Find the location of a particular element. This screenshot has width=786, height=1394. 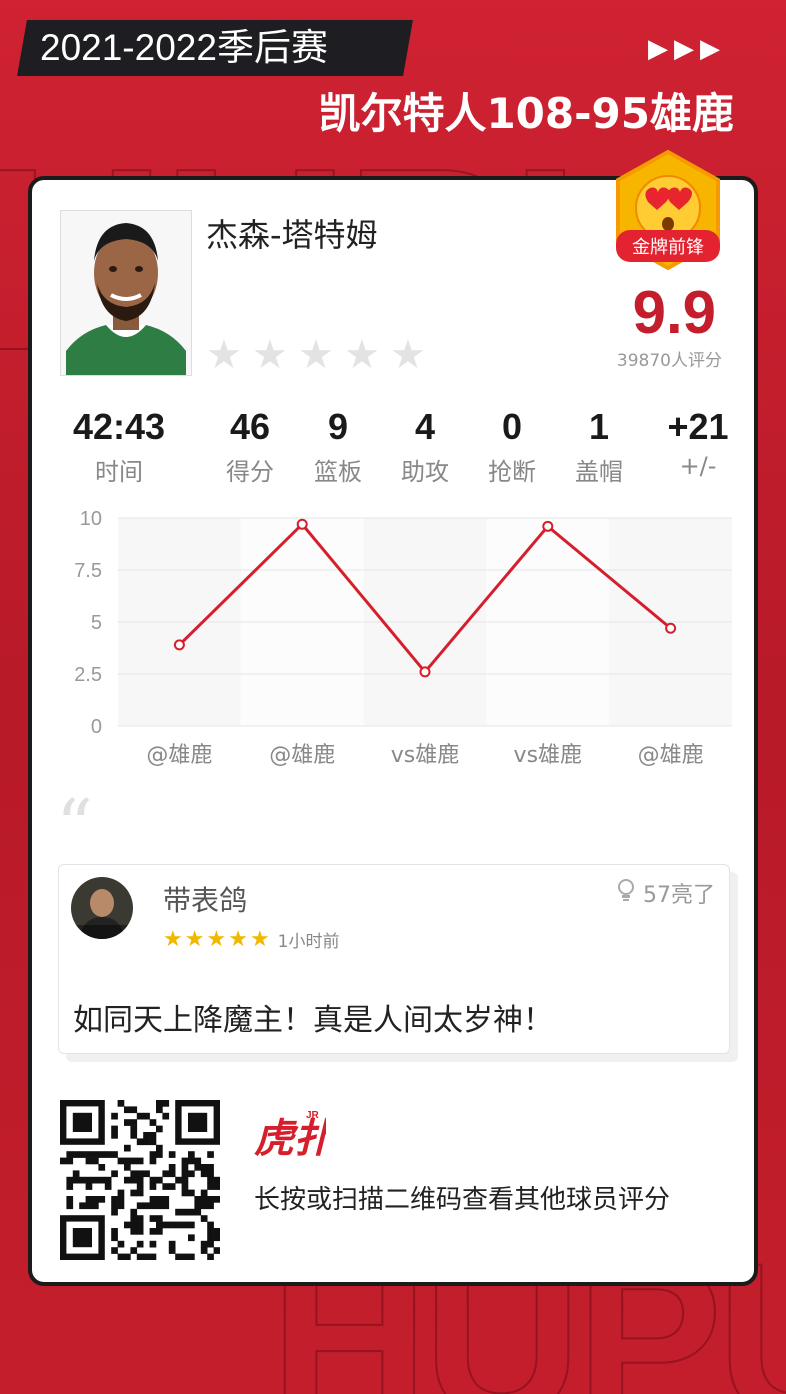

chart-y-tick: 7.5 is located at coordinates (88, 571).